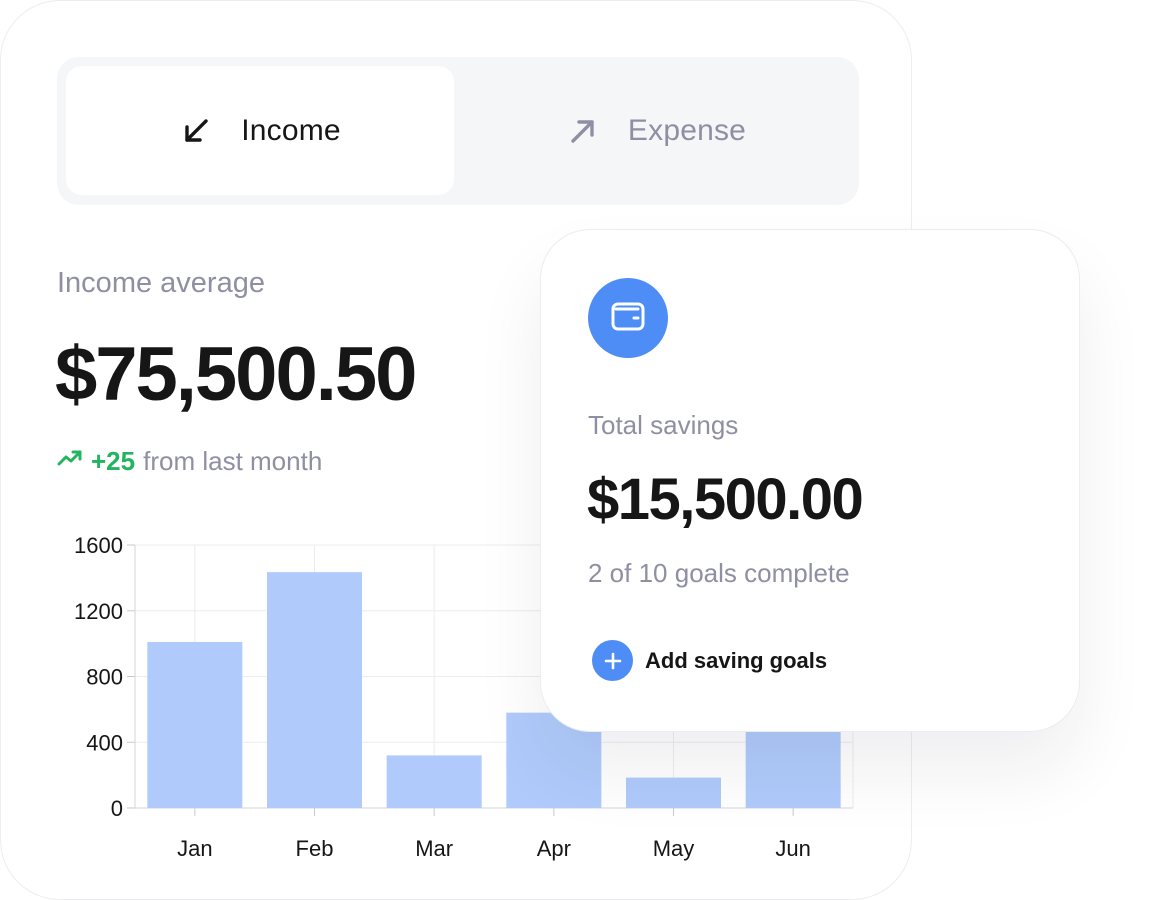  I want to click on tab-income: Income, so click(260, 130).